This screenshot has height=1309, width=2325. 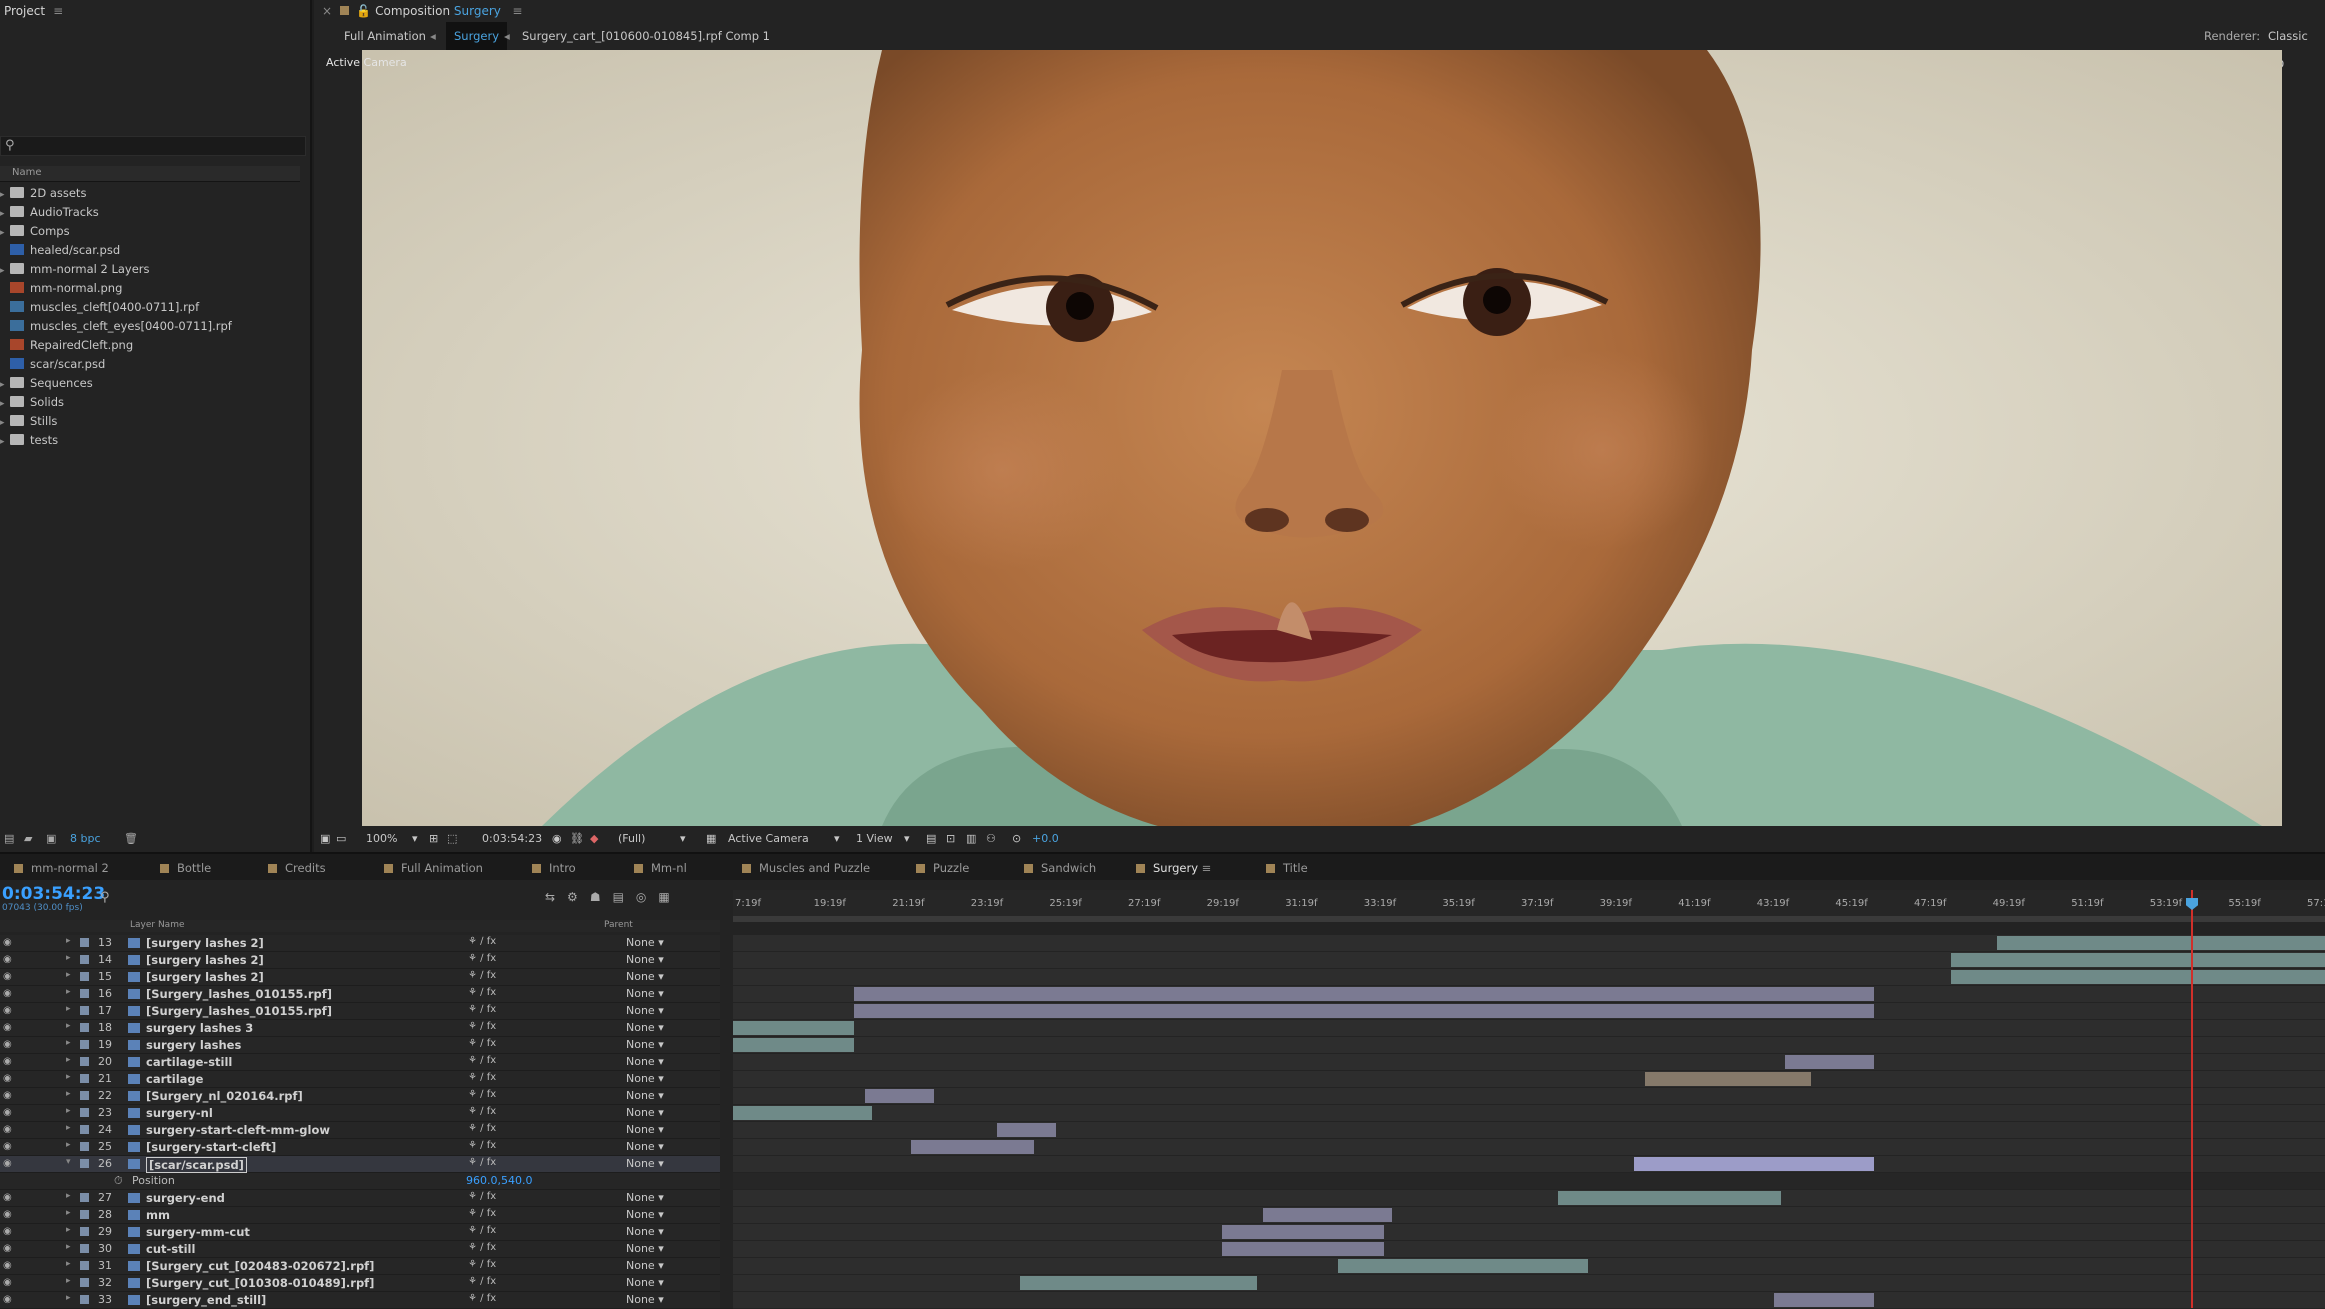 I want to click on flowchart-icon: ⚇, so click(x=991, y=838).